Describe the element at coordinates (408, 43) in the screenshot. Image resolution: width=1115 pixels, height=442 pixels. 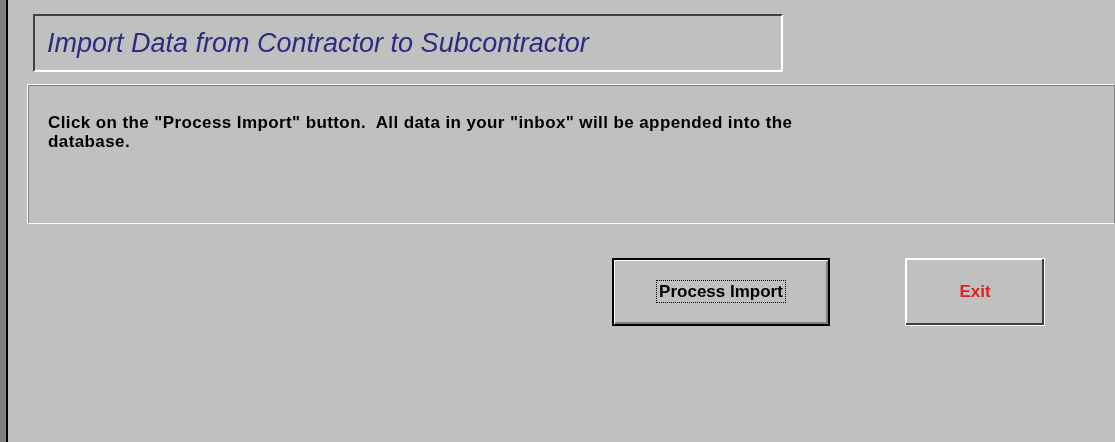
I see `form-title: Import Data from Contractor to Subcontractor` at that location.